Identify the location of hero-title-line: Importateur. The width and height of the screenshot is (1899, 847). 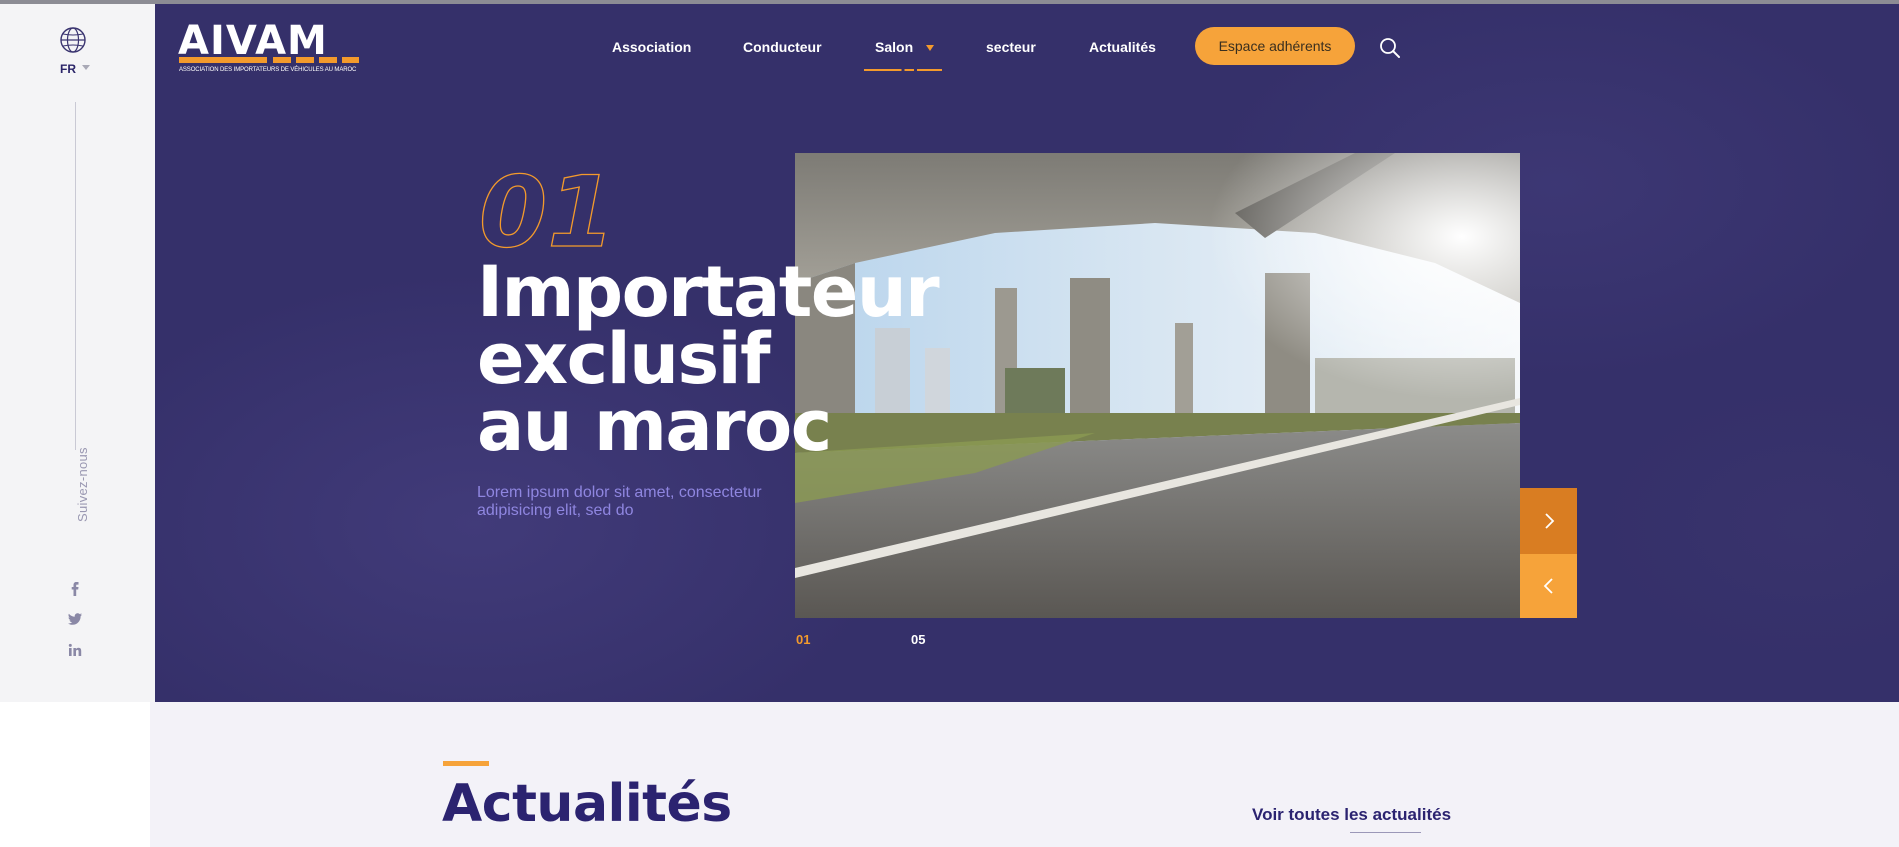
(708, 292).